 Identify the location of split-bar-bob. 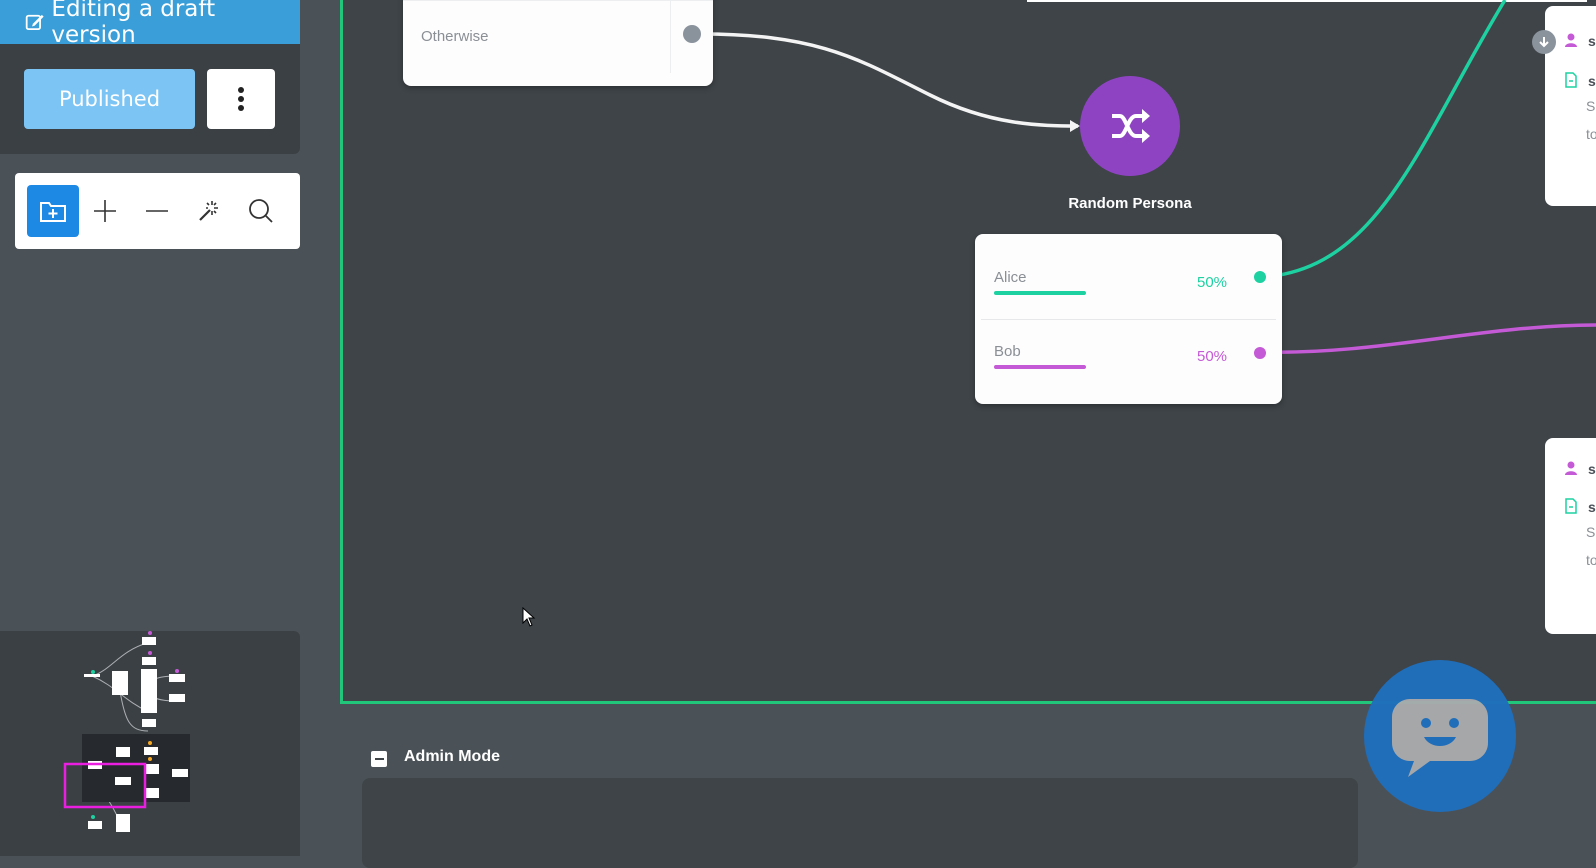
(1040, 367).